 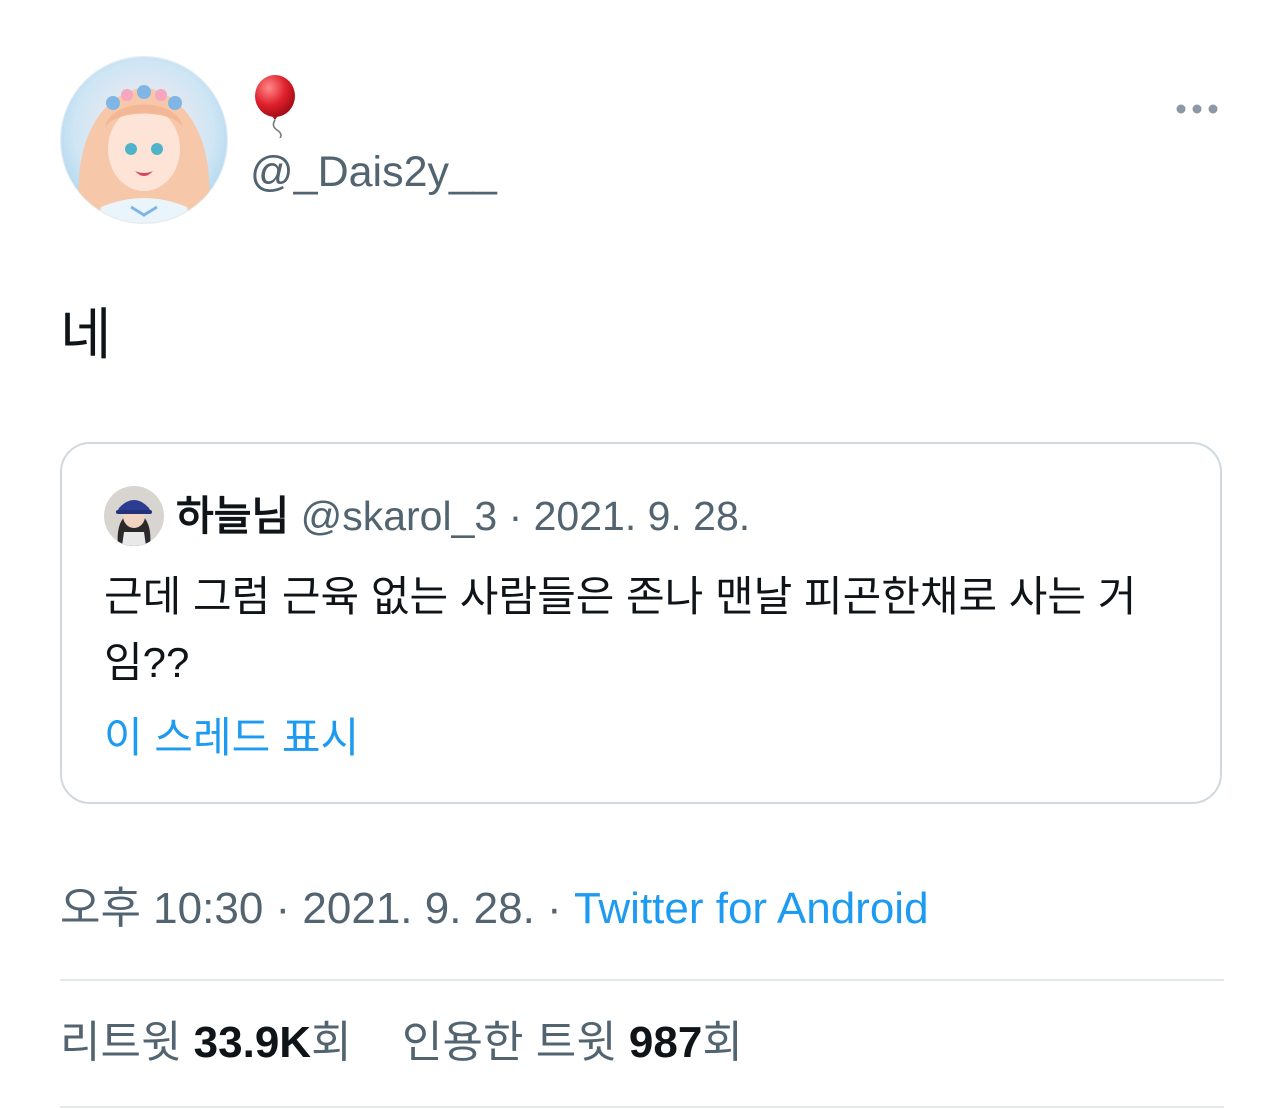 I want to click on quoted-header: 하늘님 @skarol_3 · 2021. 9. 28., so click(x=463, y=516).